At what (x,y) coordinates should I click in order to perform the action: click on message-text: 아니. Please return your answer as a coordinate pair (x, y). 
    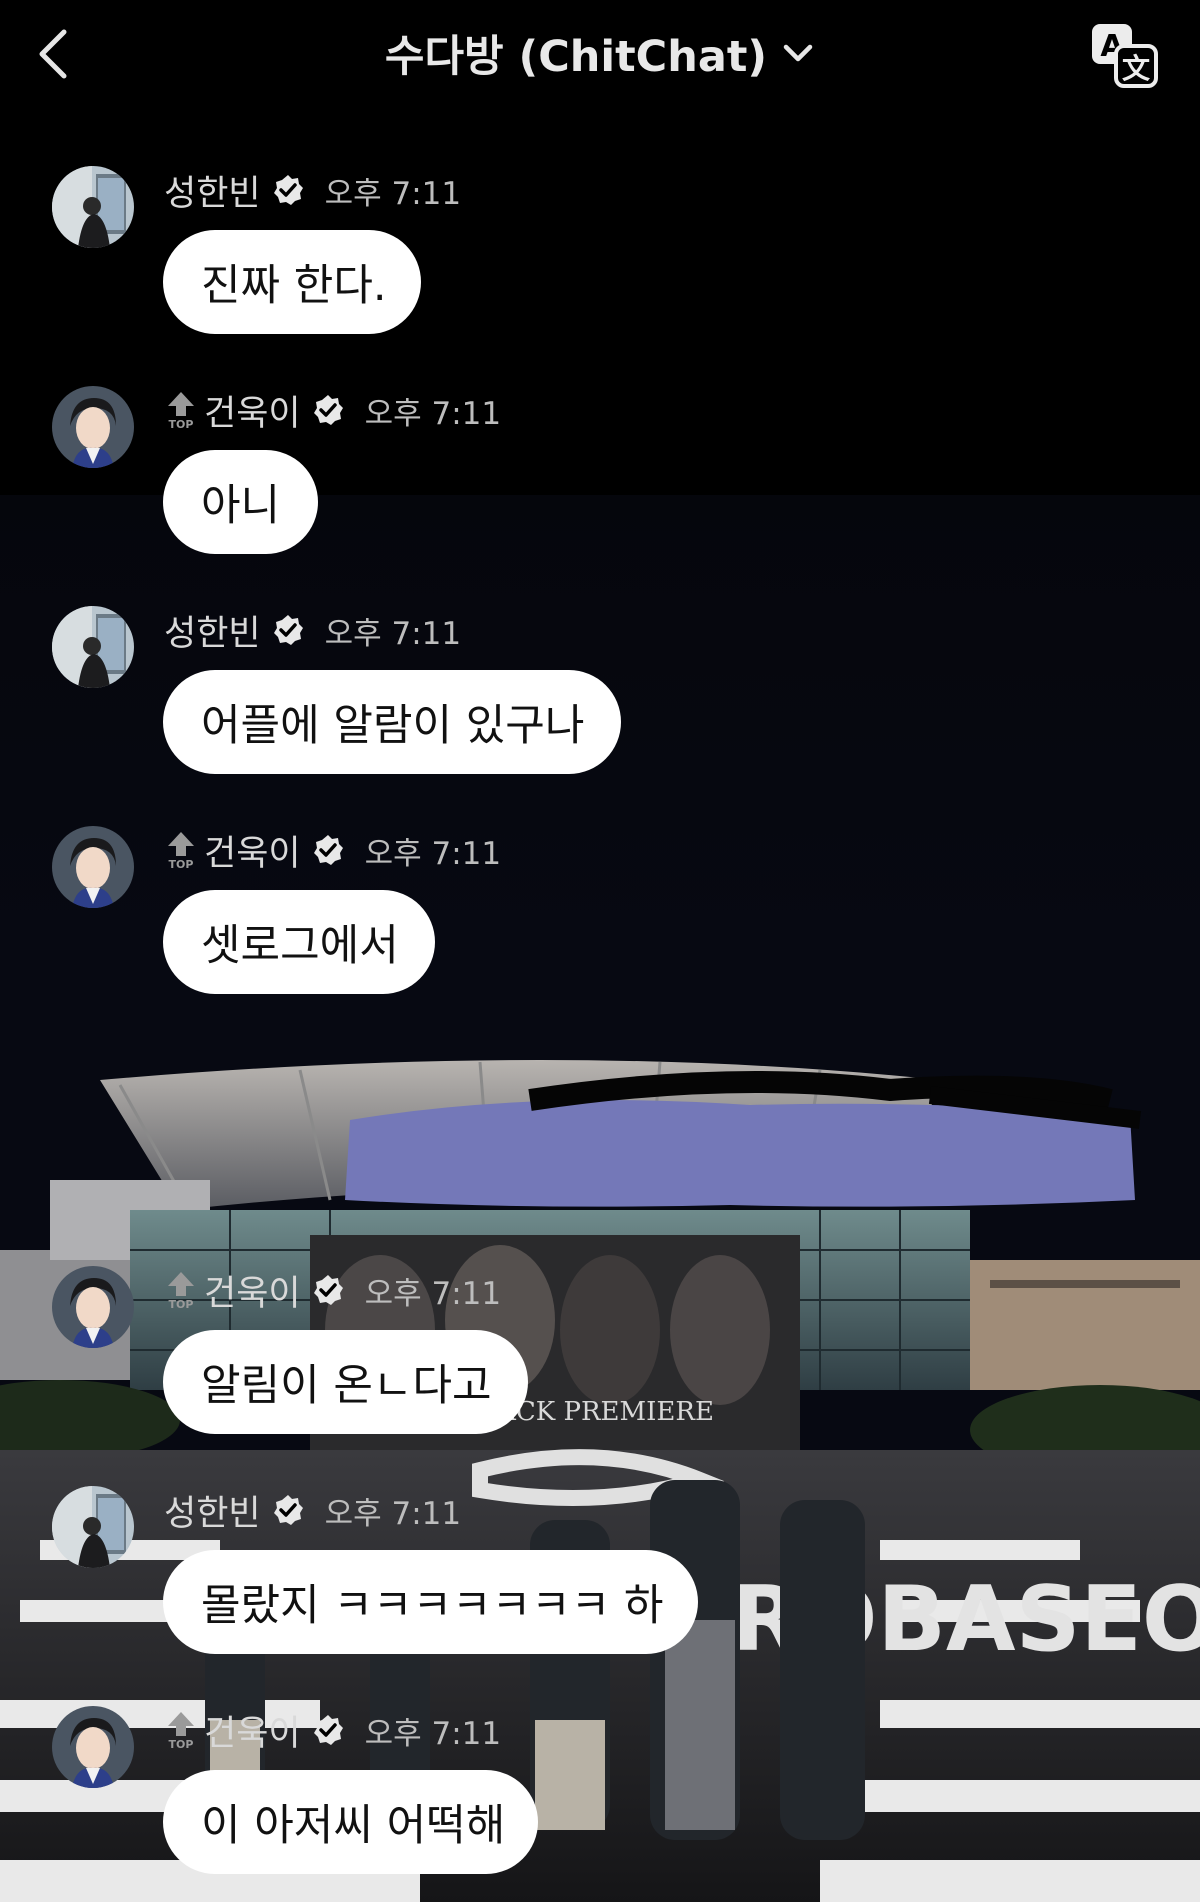
    Looking at the image, I should click on (241, 506).